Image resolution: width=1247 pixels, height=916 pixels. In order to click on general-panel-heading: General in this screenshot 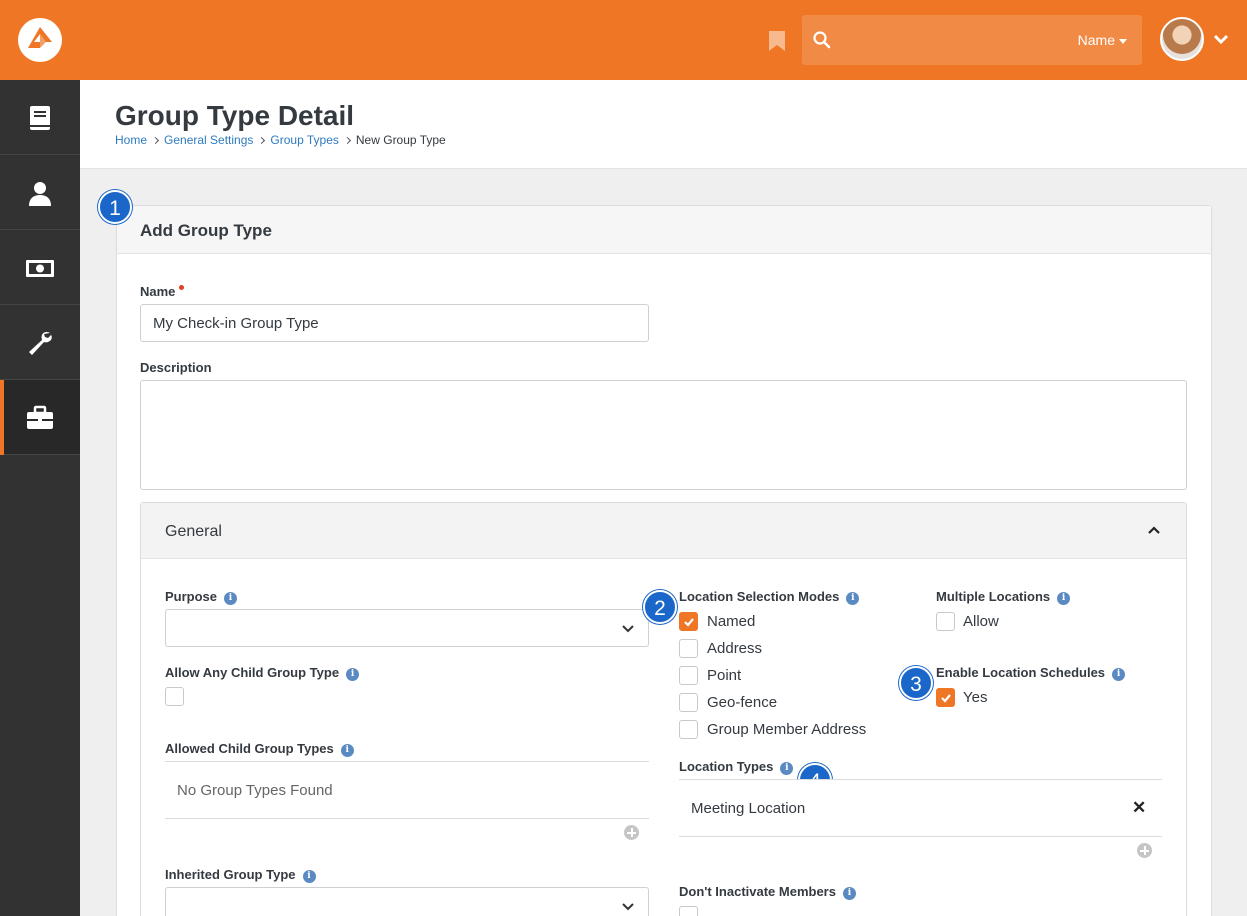, I will do `click(663, 531)`.